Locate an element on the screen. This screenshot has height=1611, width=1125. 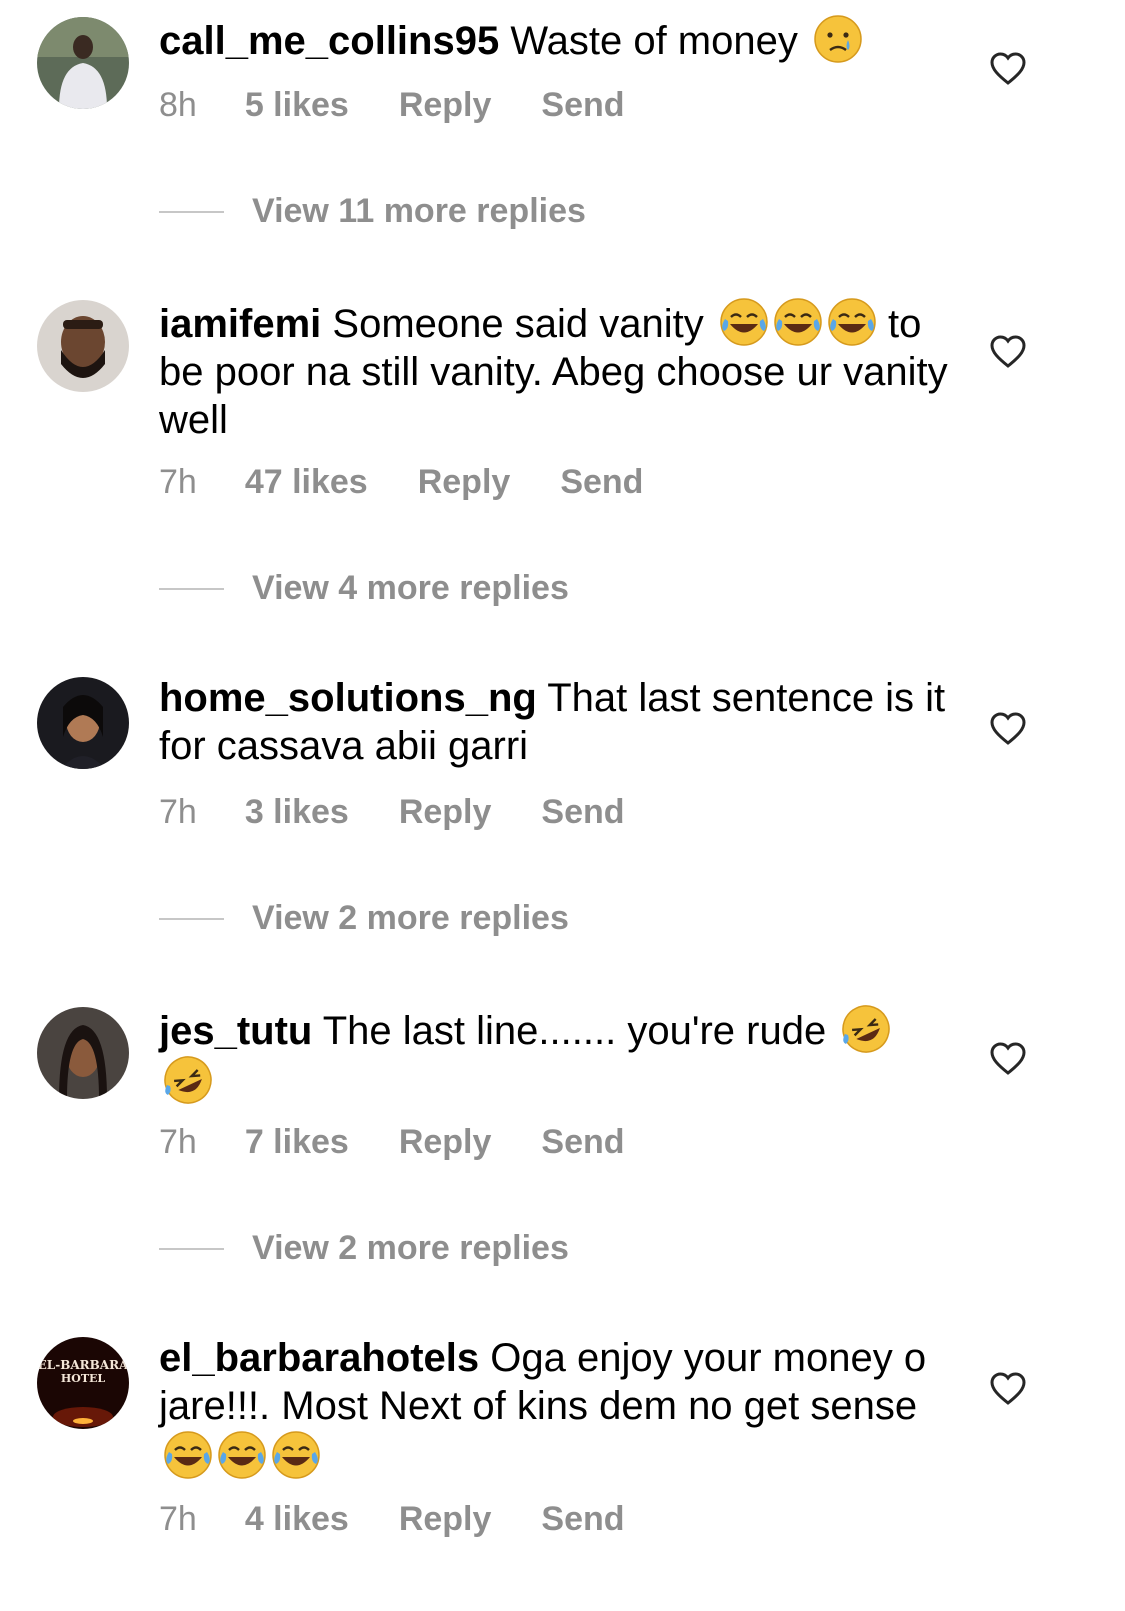
comment-body: Waste of money is located at coordinates (654, 41).